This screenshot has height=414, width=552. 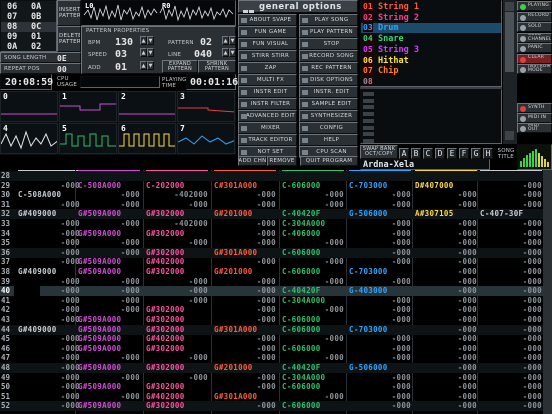 What do you see at coordinates (180, 66) in the screenshot?
I see `expand-pattern-button: EXPAND PATTERN` at bounding box center [180, 66].